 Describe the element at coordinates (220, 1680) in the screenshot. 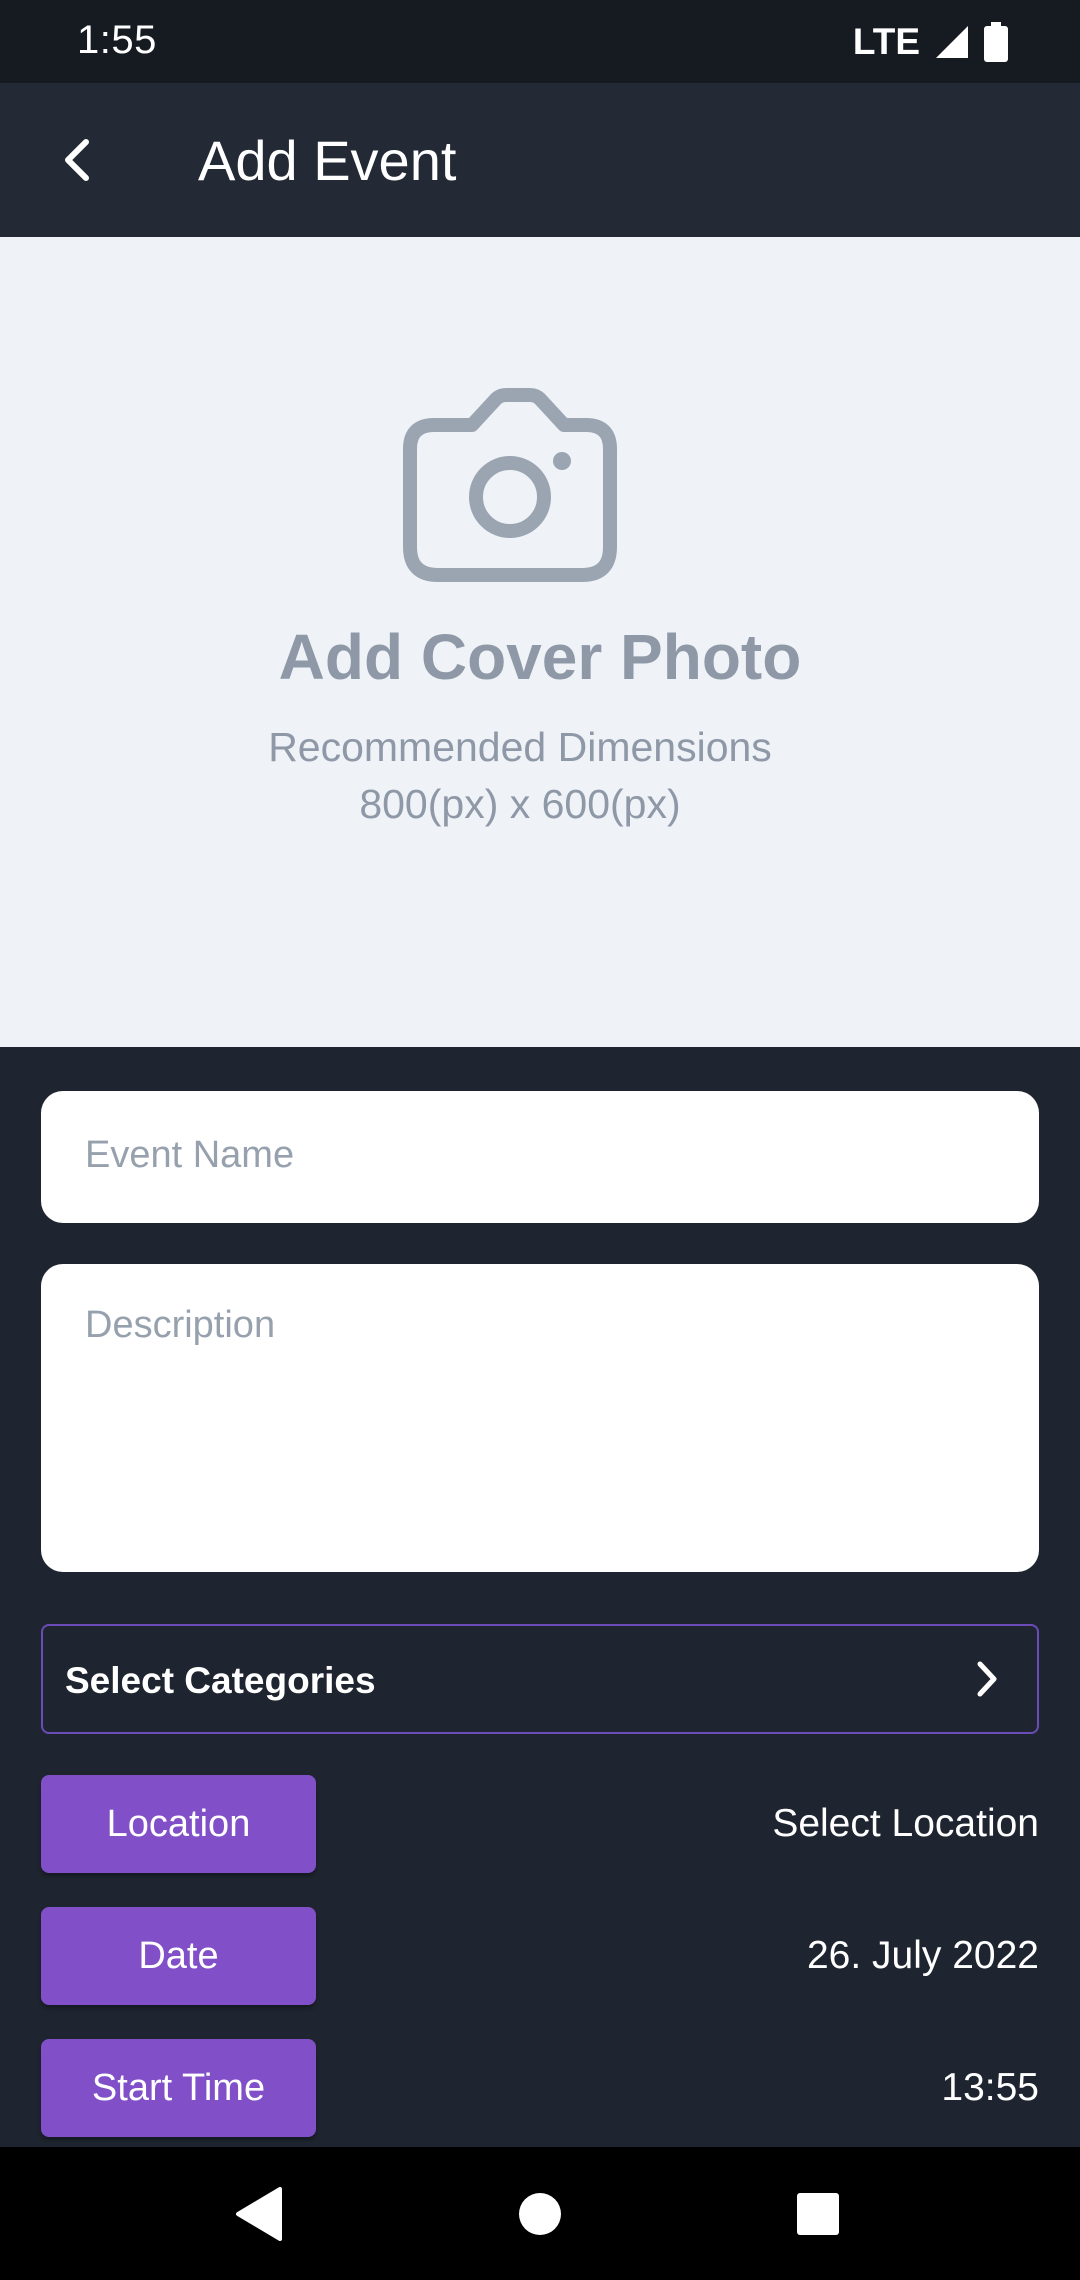

I see `categories-label: Select Categories` at that location.